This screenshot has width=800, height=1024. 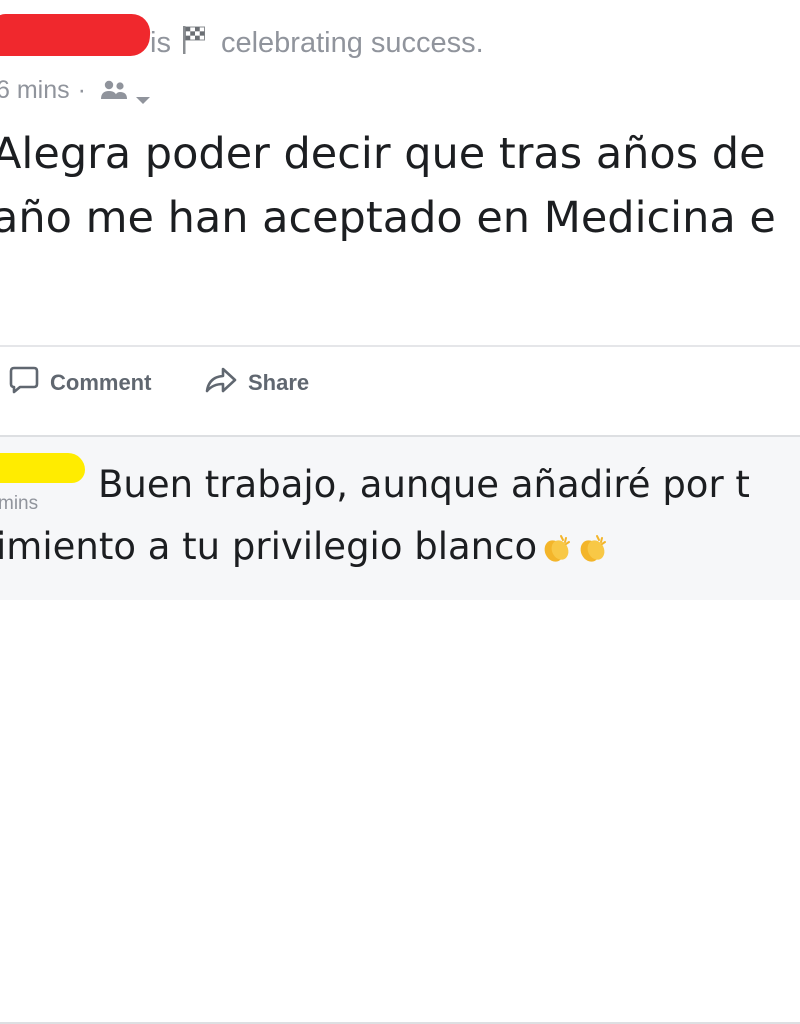 What do you see at coordinates (279, 382) in the screenshot?
I see `share-button-label: Share` at bounding box center [279, 382].